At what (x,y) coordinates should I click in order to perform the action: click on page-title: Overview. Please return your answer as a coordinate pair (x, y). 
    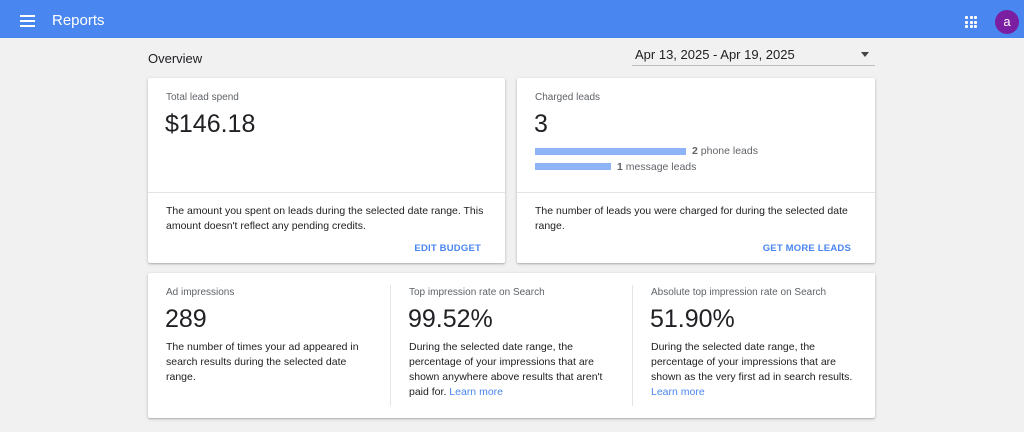
    Looking at the image, I should click on (175, 58).